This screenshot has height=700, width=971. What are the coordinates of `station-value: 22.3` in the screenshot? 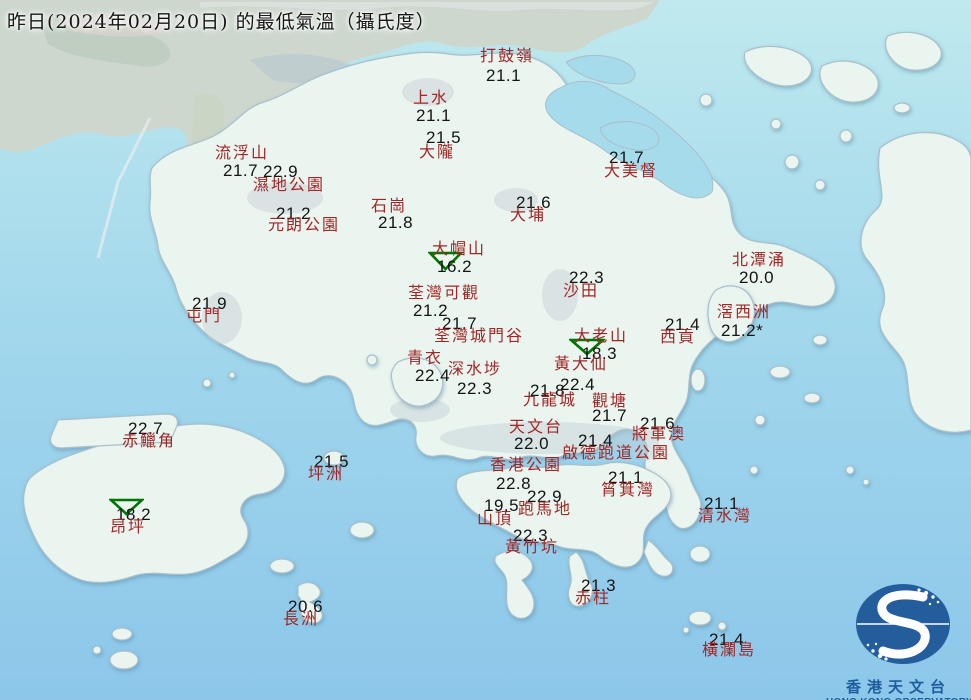 It's located at (475, 388).